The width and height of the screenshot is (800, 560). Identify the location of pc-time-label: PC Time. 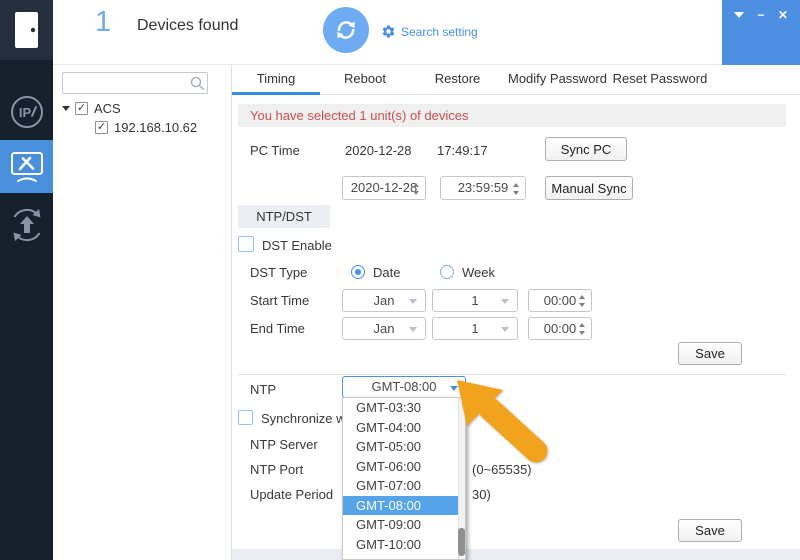
(275, 150).